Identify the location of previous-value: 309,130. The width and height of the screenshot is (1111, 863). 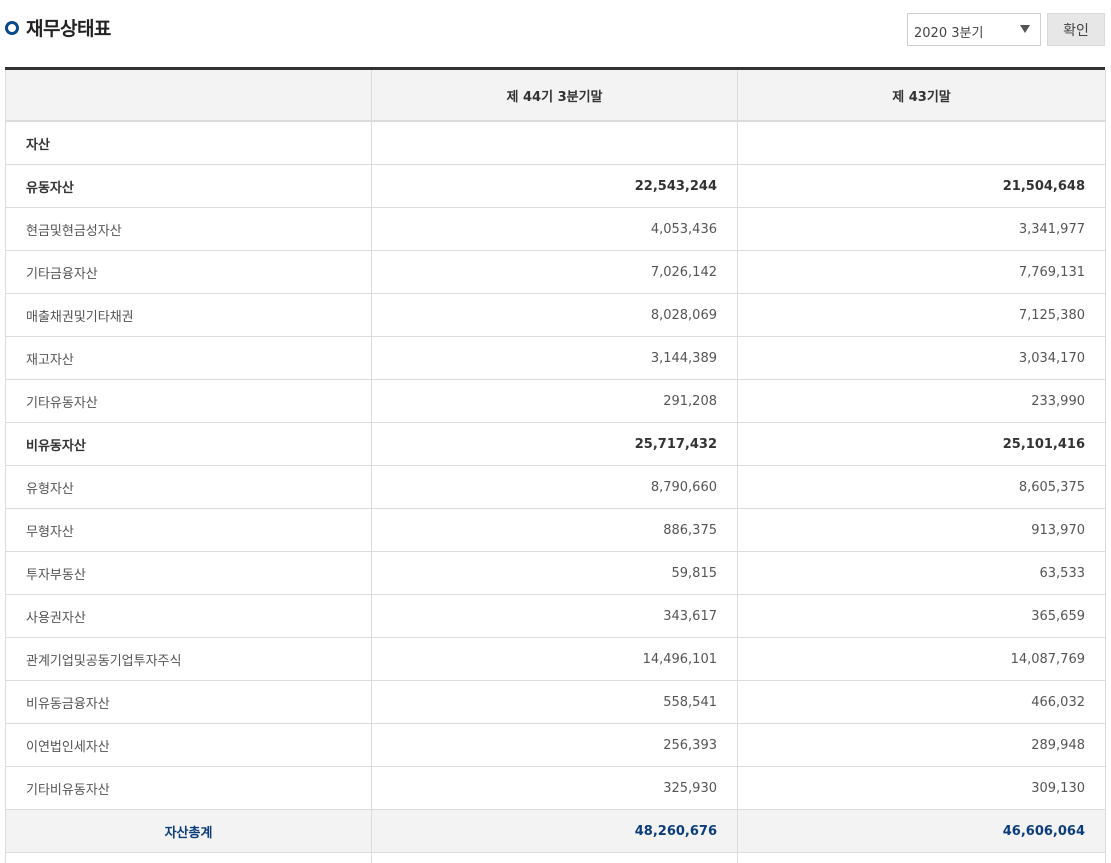
(922, 788).